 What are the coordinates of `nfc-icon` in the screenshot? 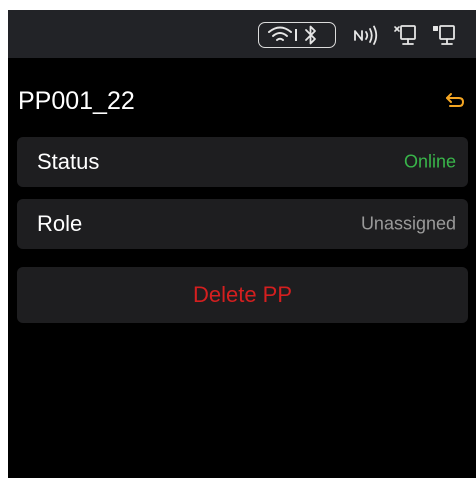 It's located at (366, 35).